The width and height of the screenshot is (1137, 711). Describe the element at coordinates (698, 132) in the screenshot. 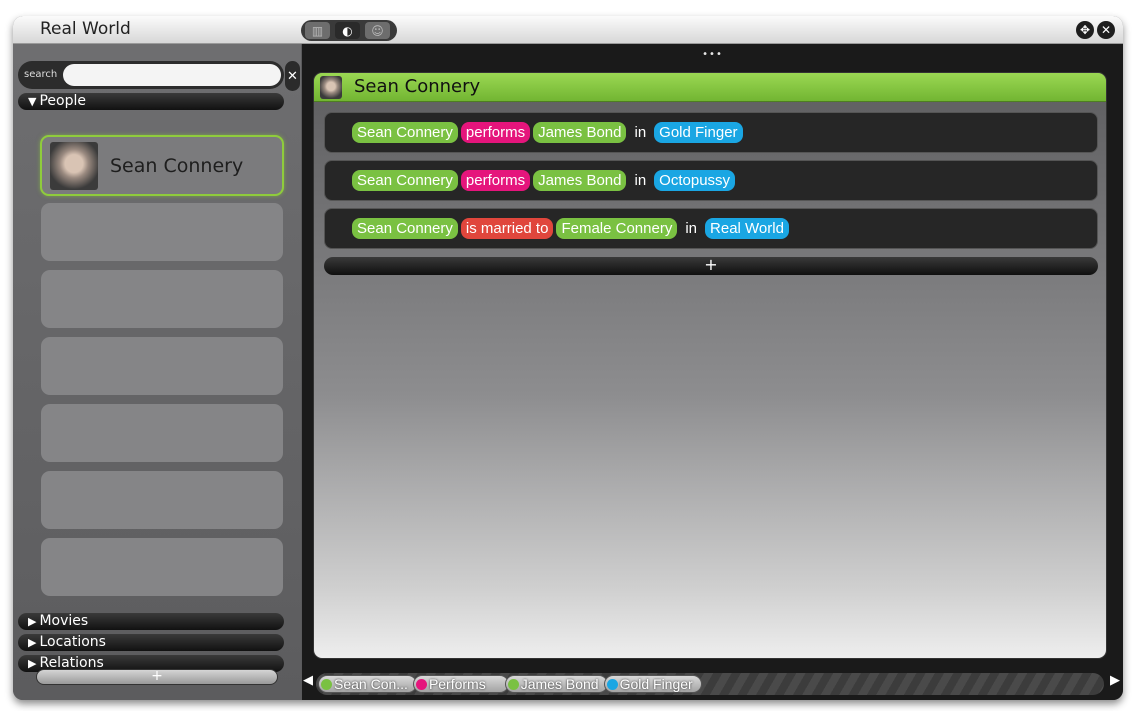

I see `context-pill: Gold Finger` at that location.